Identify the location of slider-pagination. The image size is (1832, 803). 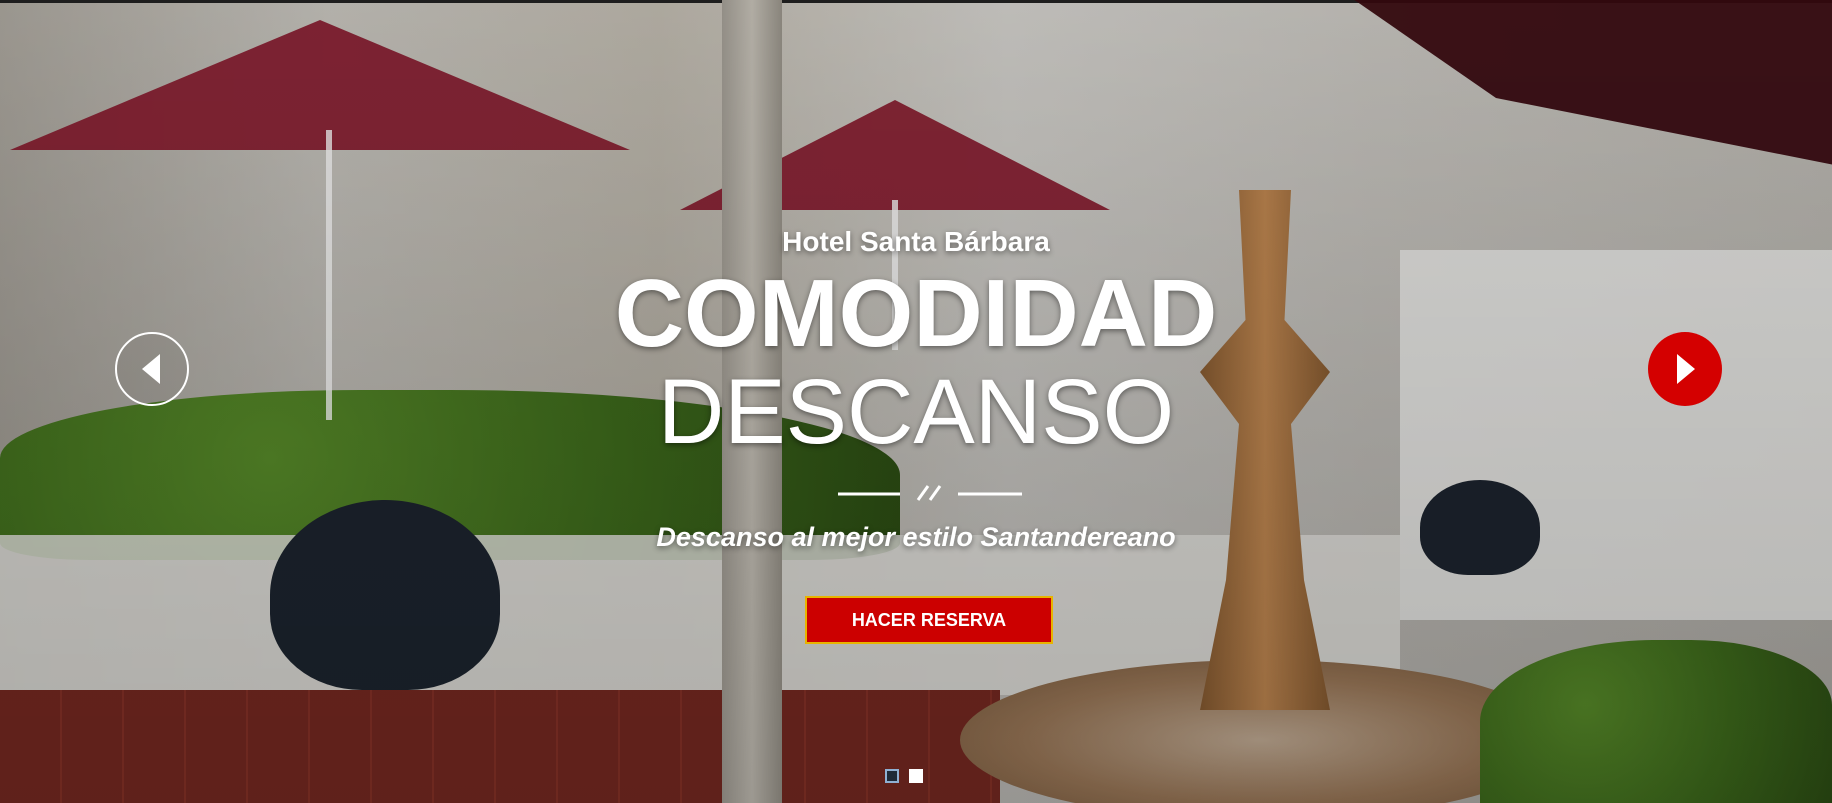
(904, 776).